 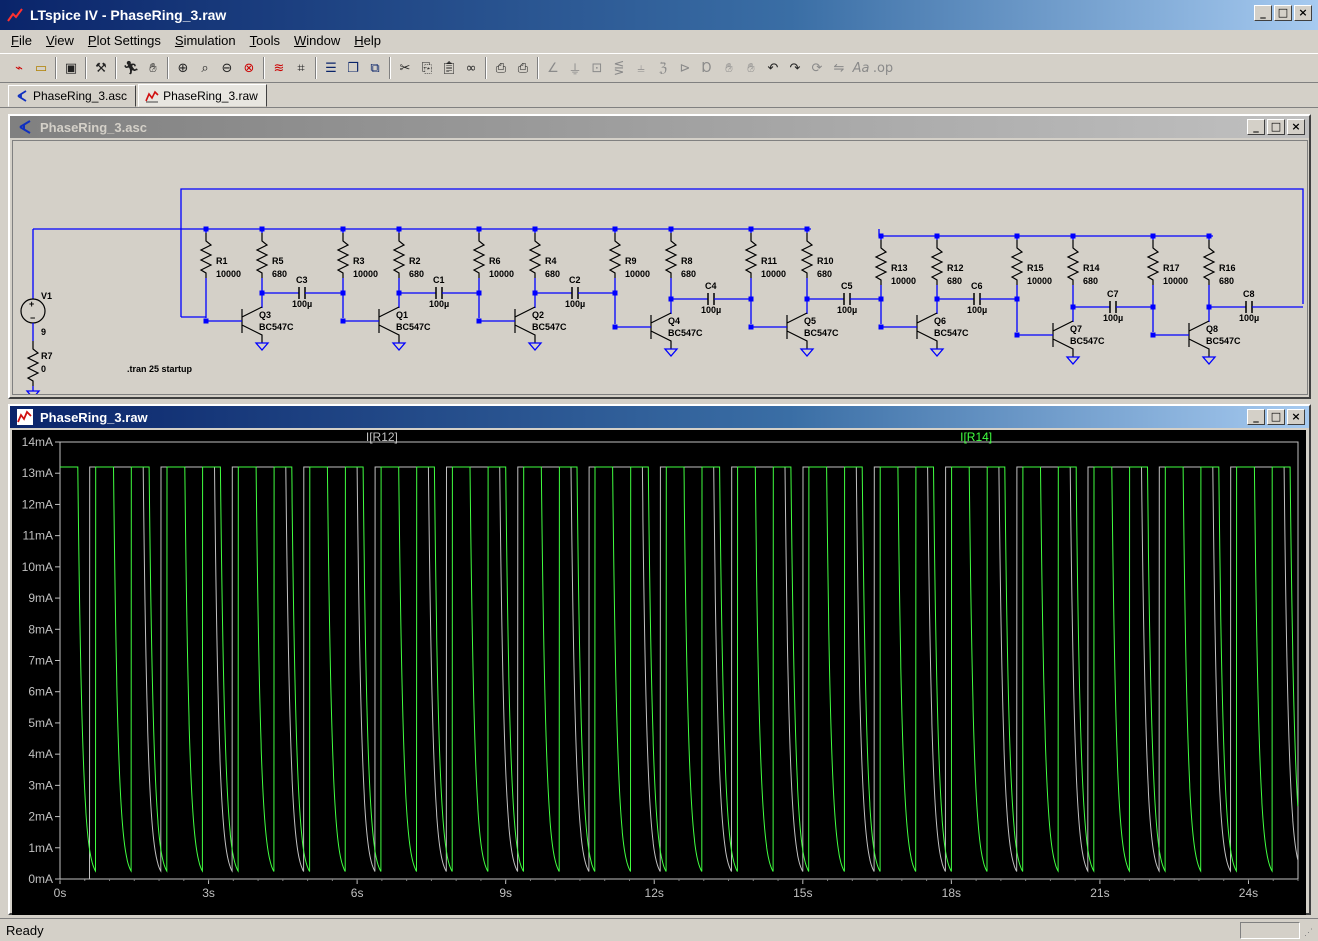 I want to click on base-resistor-name: R6, so click(x=495, y=261).